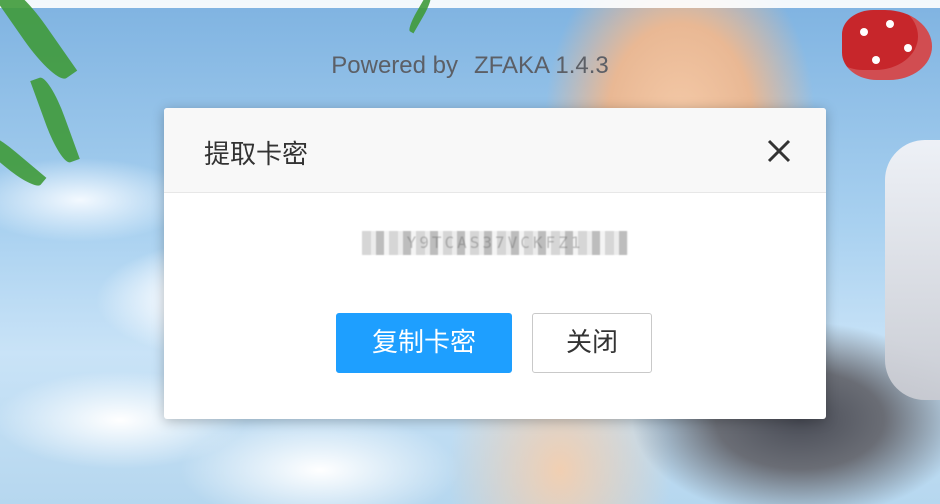 This screenshot has height=504, width=940. What do you see at coordinates (394, 65) in the screenshot?
I see `powered-label: Powered by` at bounding box center [394, 65].